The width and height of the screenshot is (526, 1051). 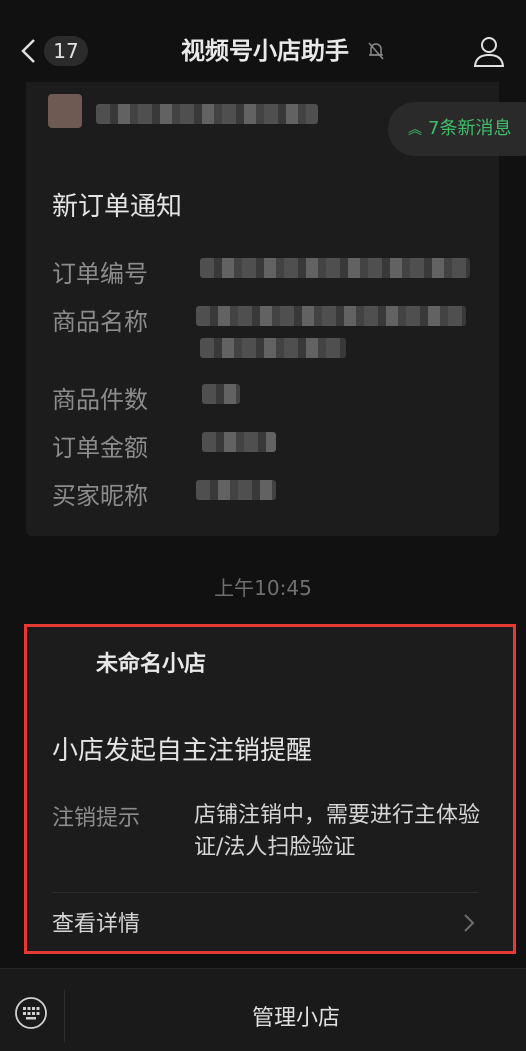 What do you see at coordinates (100, 322) in the screenshot?
I see `product-name-label: 商品名称` at bounding box center [100, 322].